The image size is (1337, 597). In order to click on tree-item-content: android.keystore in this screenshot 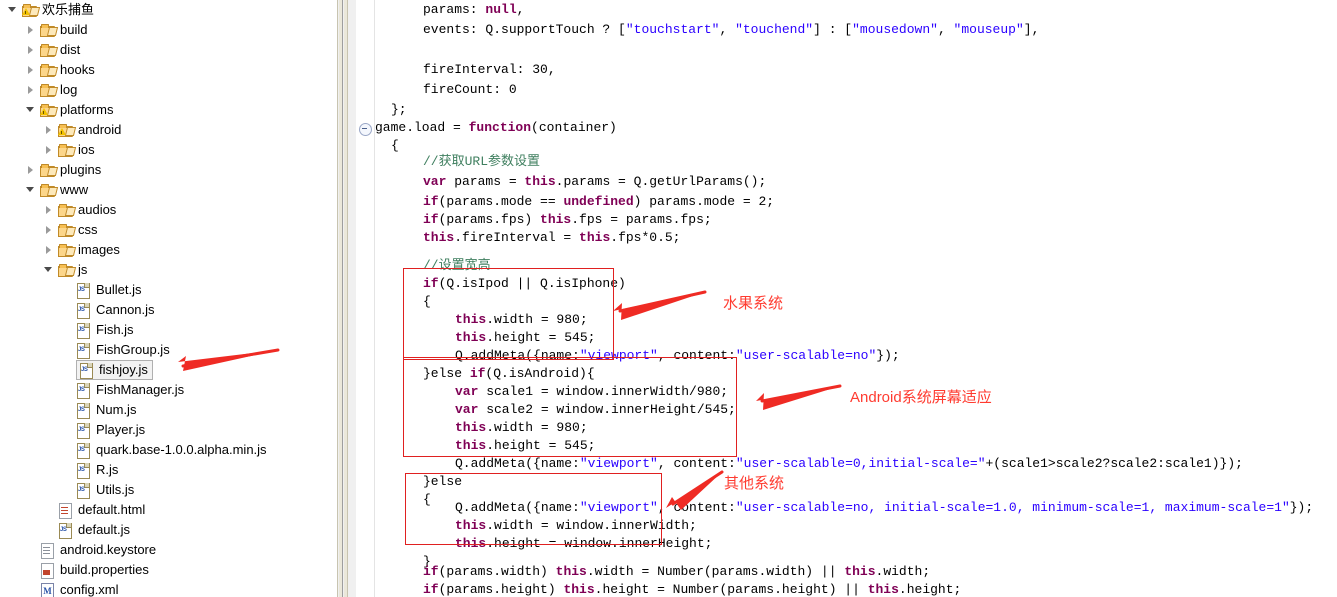, I will do `click(98, 550)`.